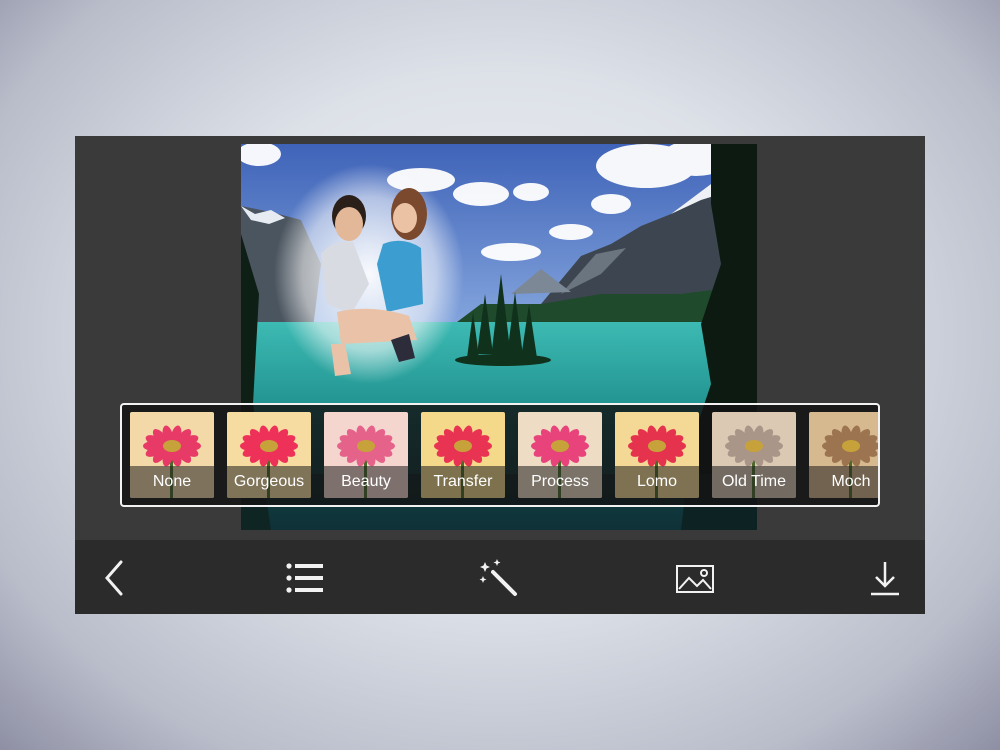  I want to click on filter-process: Process, so click(560, 455).